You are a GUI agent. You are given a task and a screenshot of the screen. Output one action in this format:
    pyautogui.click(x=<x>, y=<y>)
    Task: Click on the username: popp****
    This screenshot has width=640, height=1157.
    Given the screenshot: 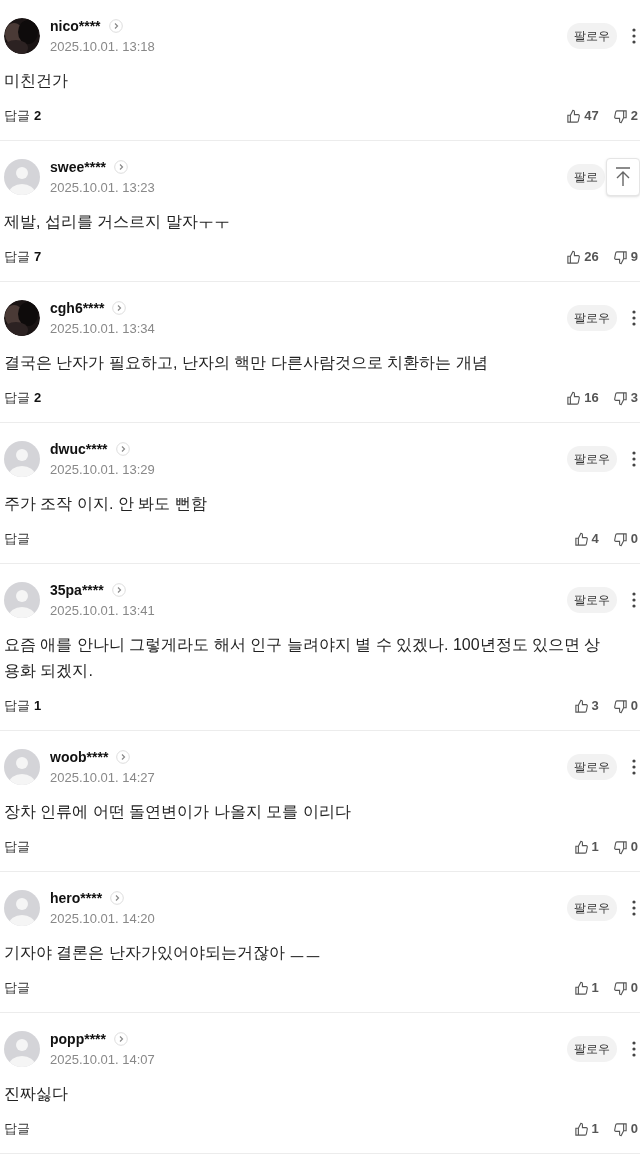 What is the action you would take?
    pyautogui.click(x=78, y=1038)
    